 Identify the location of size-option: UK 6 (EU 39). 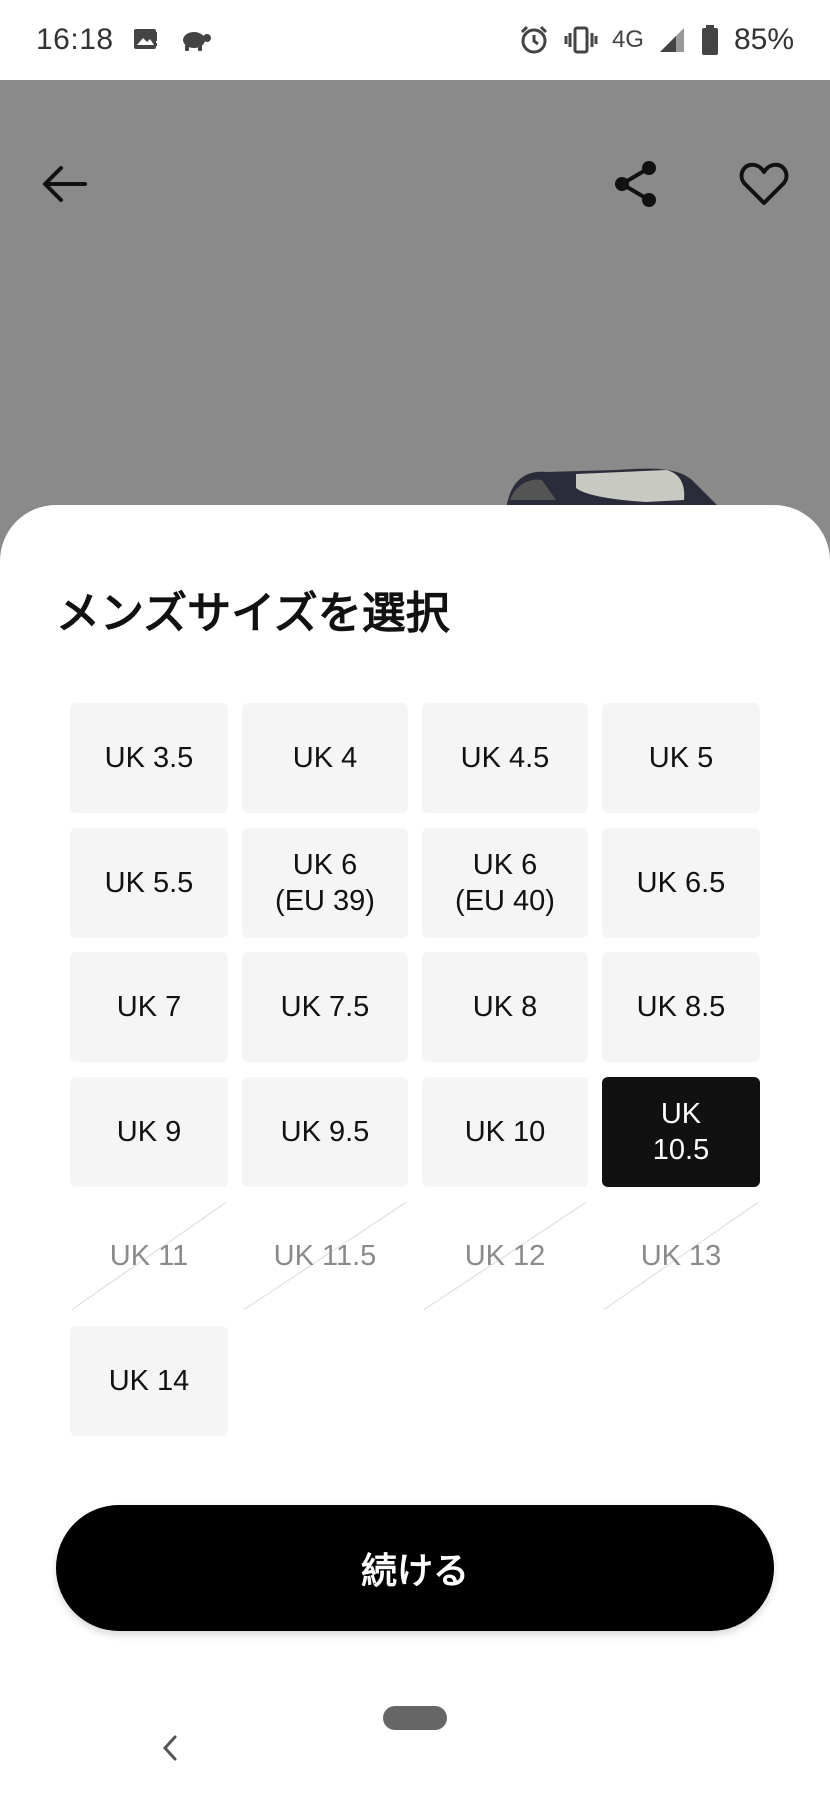
(325, 882).